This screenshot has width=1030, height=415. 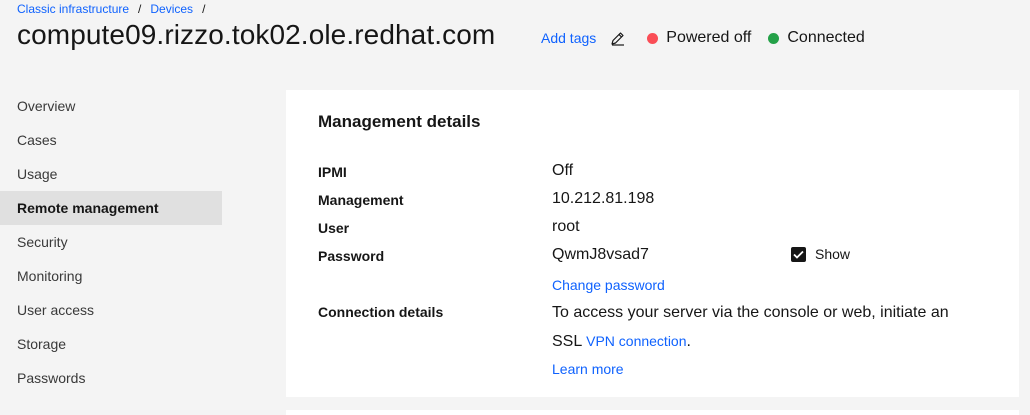 I want to click on sidebar-item-cases: Cases, so click(x=111, y=140).